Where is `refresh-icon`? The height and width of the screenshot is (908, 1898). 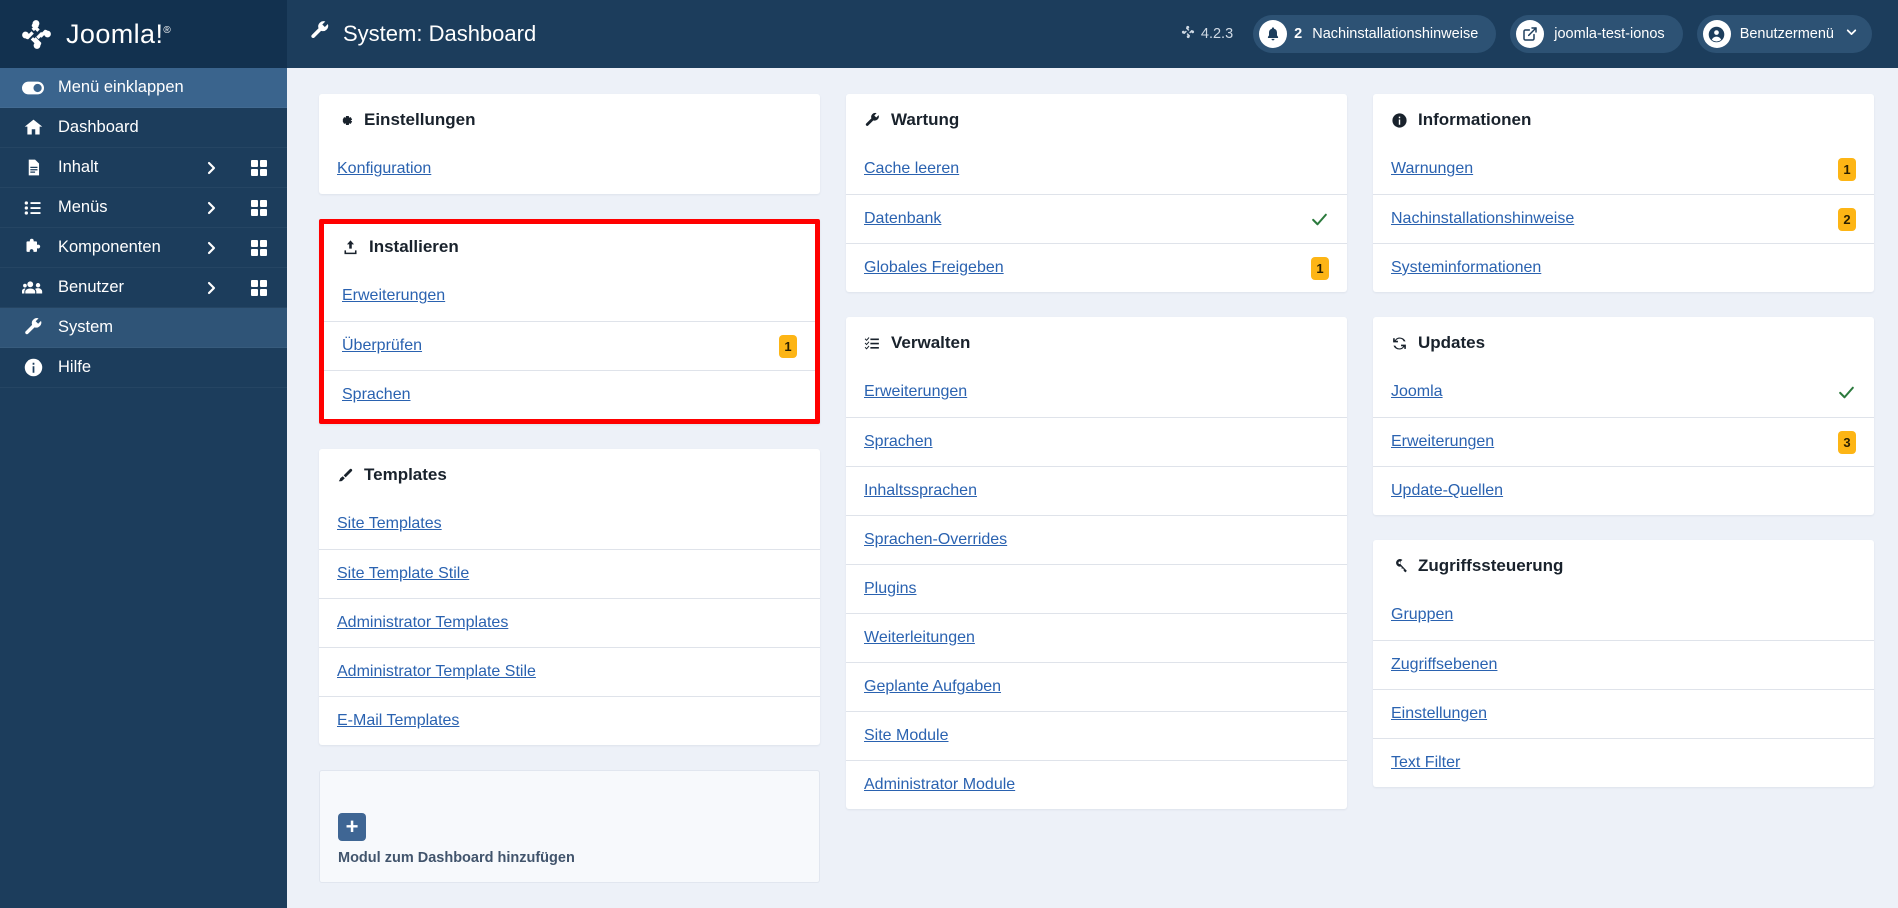
refresh-icon is located at coordinates (1399, 343).